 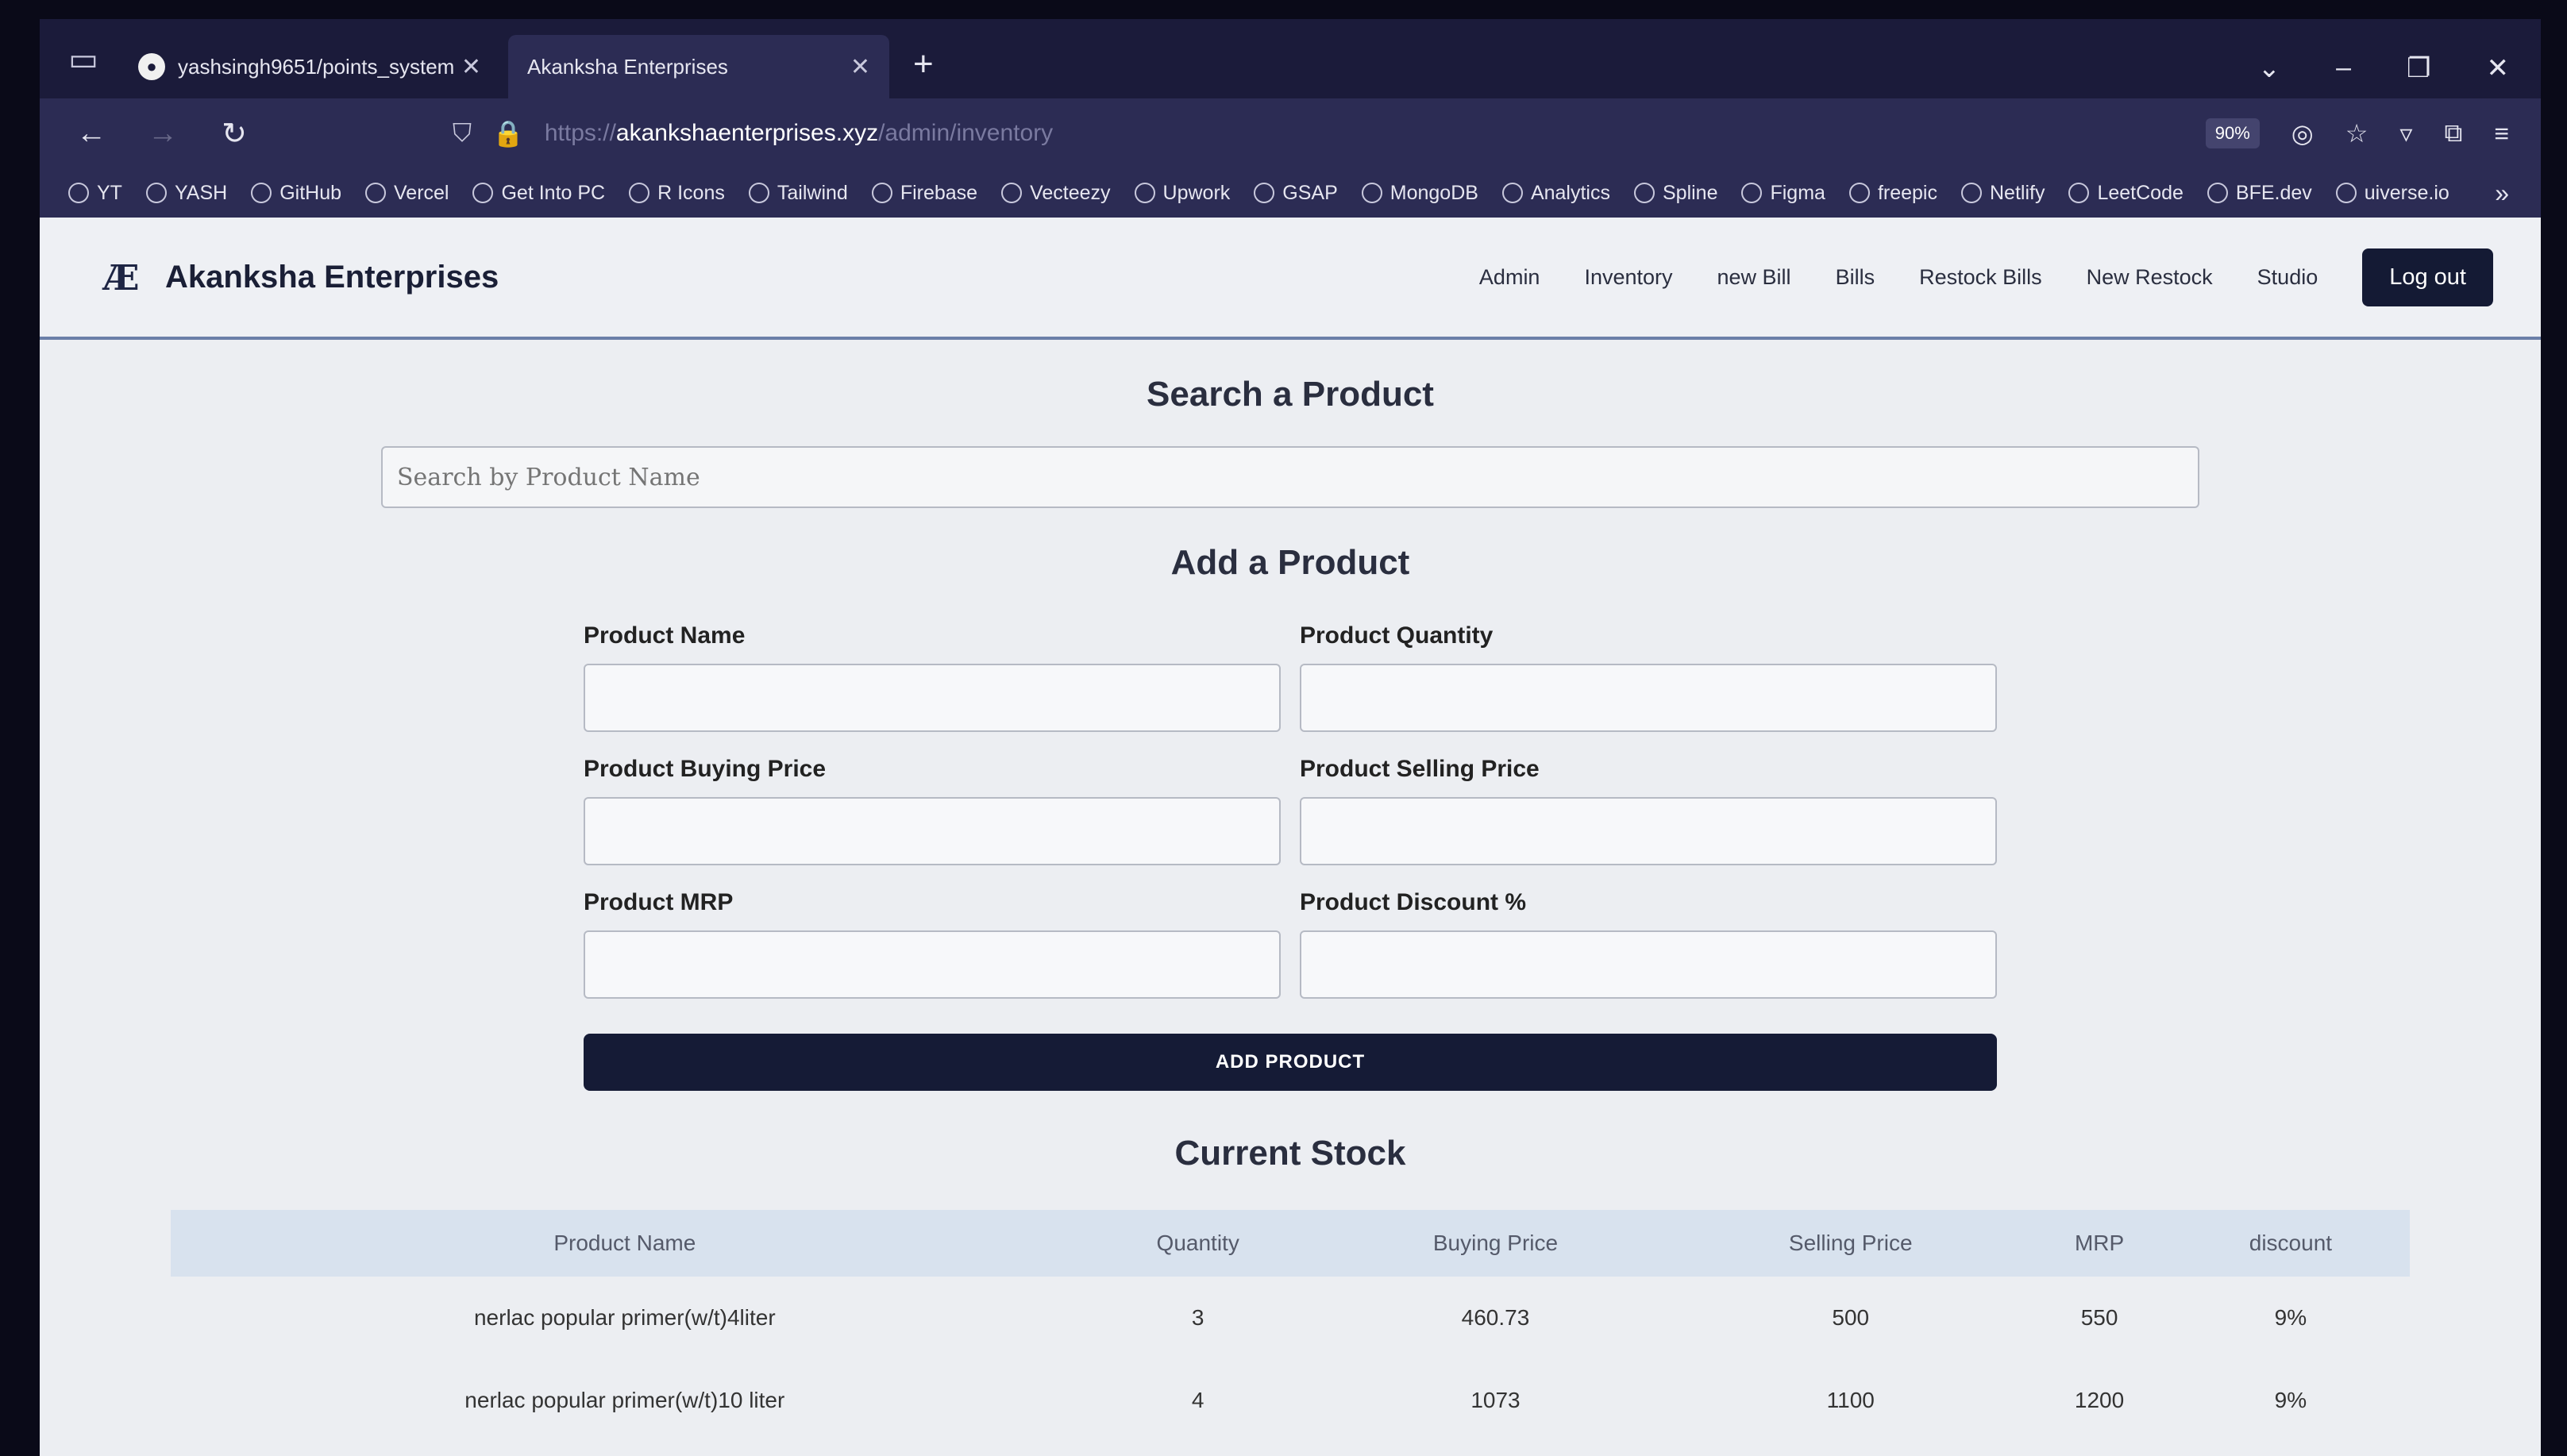 I want to click on menu-item-restock-bills: Restock Bills, so click(x=1980, y=277).